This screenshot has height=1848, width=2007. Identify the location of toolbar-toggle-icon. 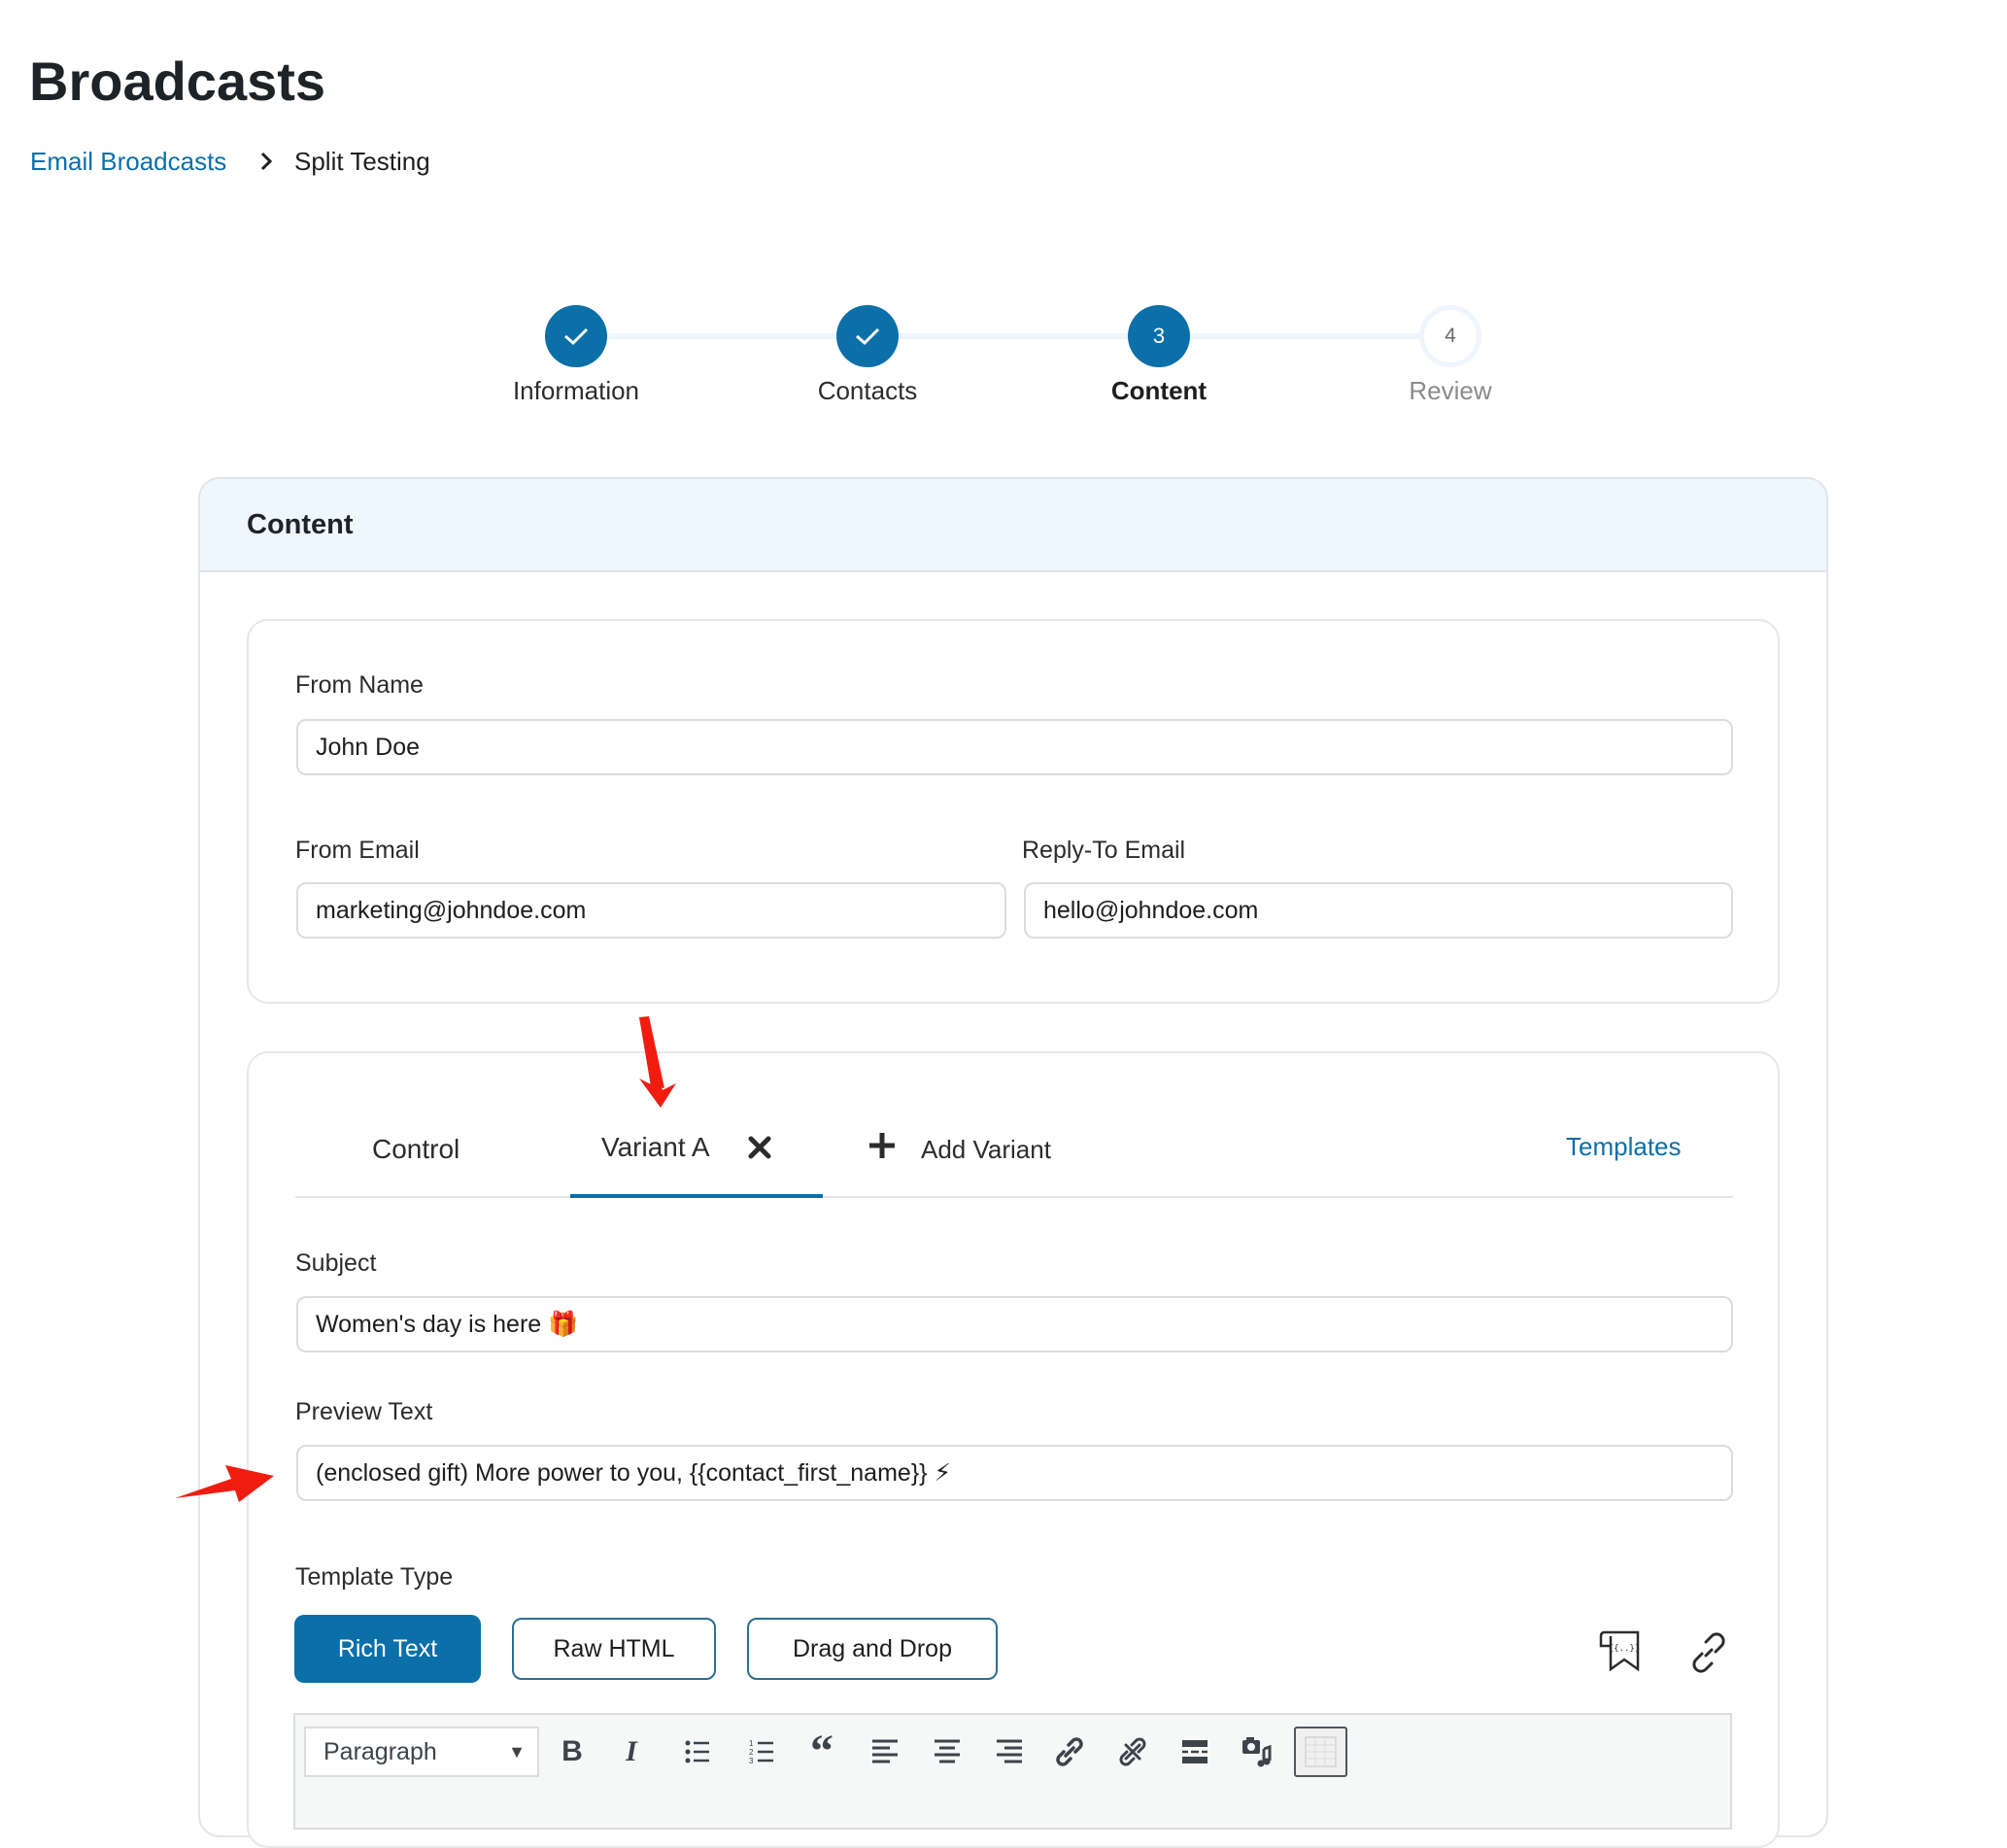
(1320, 1752).